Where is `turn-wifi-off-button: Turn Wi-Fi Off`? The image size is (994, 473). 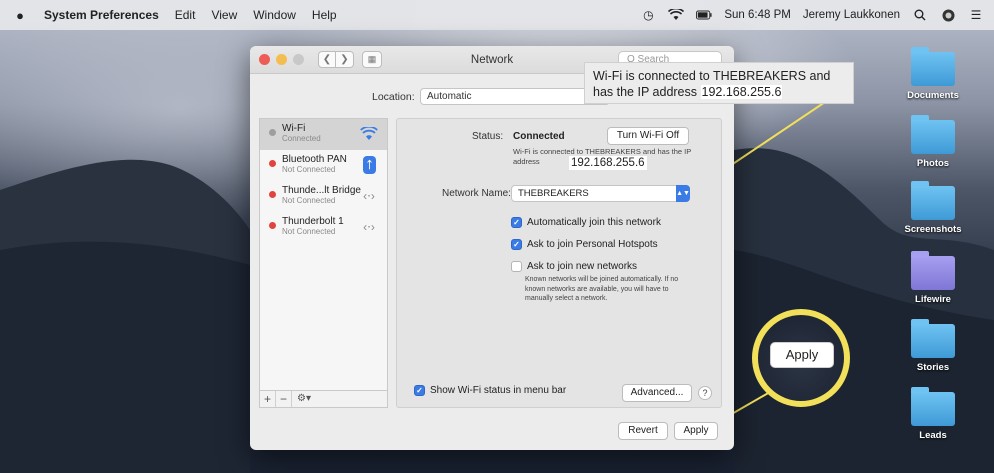 turn-wifi-off-button: Turn Wi-Fi Off is located at coordinates (648, 136).